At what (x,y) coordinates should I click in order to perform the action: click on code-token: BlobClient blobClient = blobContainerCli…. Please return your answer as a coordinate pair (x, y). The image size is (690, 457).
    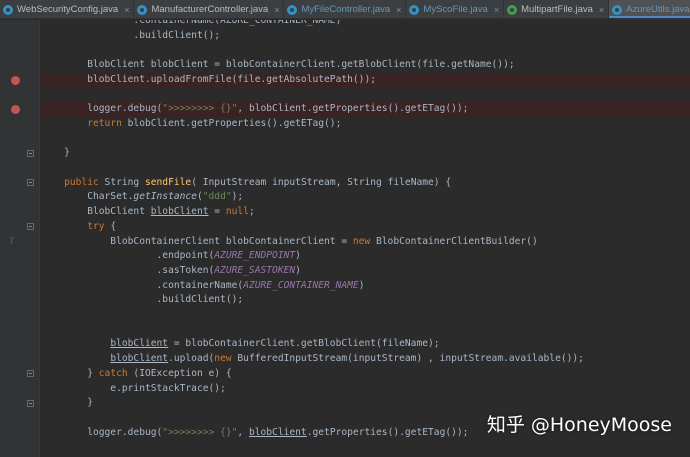
    Looking at the image, I should click on (278, 65).